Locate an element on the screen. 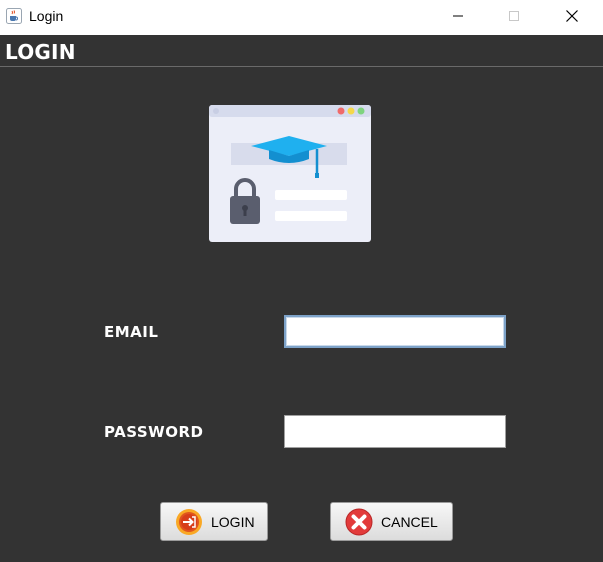  title-bar: Login is located at coordinates (301, 17).